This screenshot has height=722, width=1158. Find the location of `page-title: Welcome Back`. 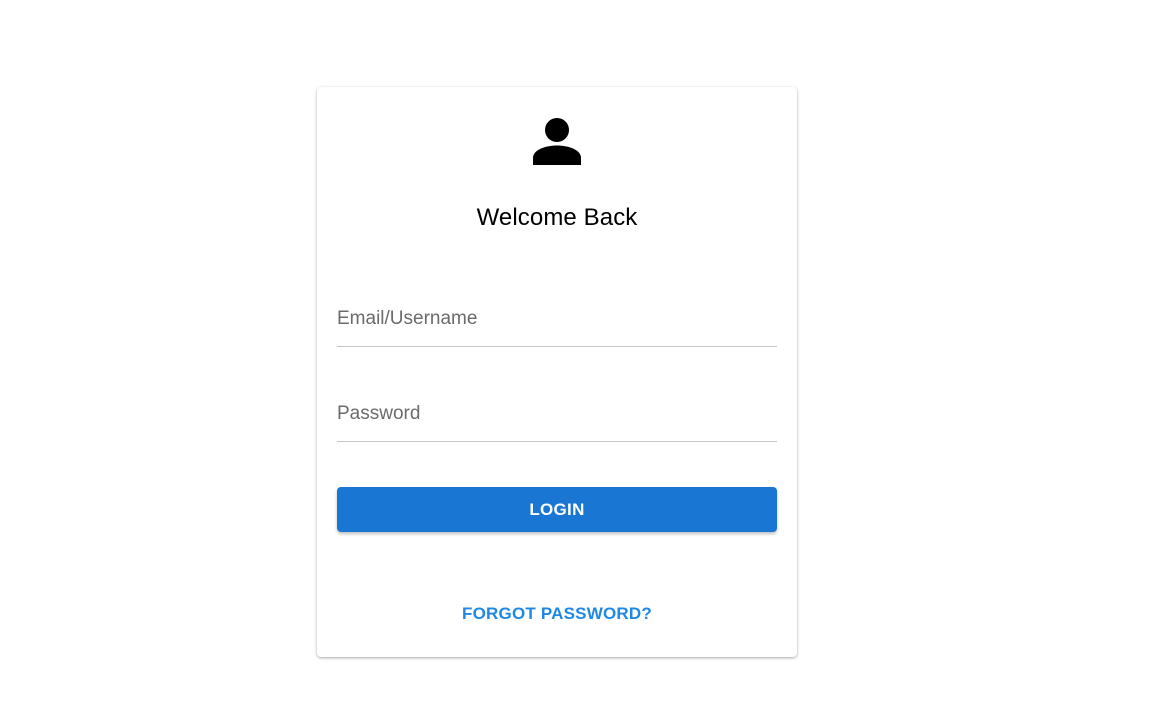

page-title: Welcome Back is located at coordinates (557, 217).